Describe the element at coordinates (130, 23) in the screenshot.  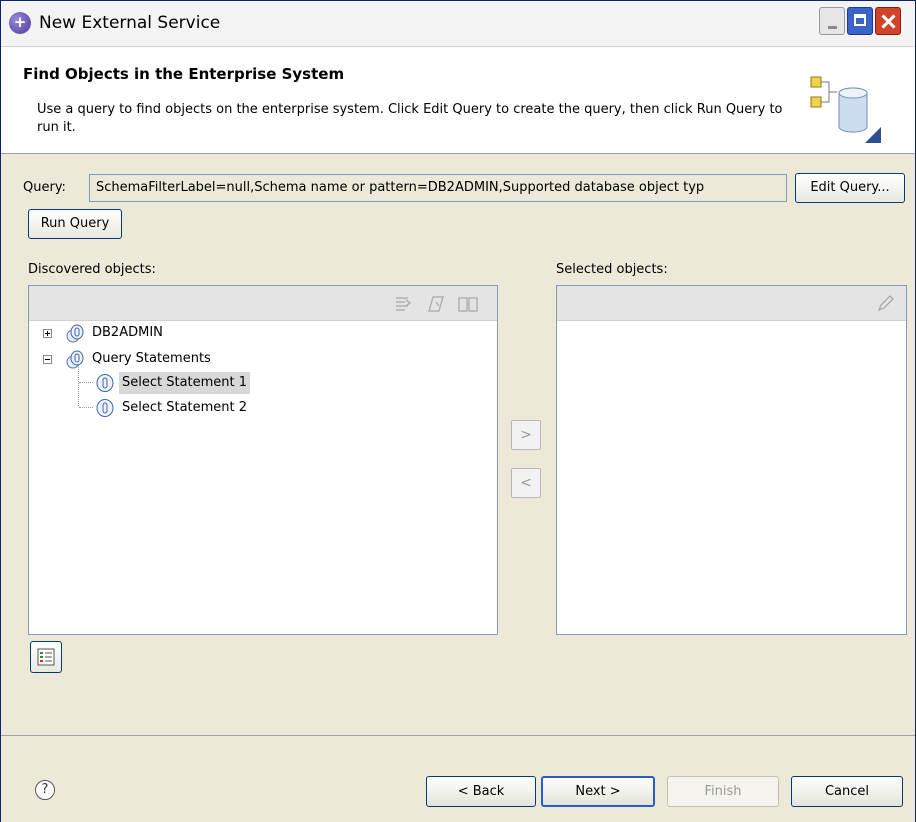
I see `window-title: New External Service` at that location.